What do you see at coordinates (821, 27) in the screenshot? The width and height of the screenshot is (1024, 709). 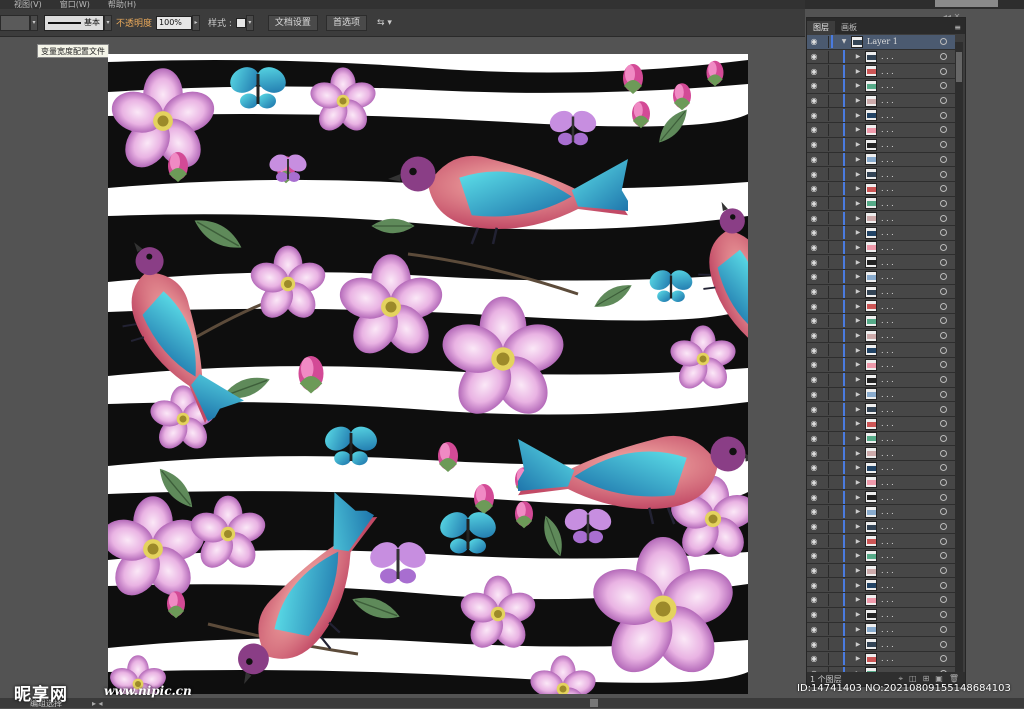 I see `tab-layers: 图层` at bounding box center [821, 27].